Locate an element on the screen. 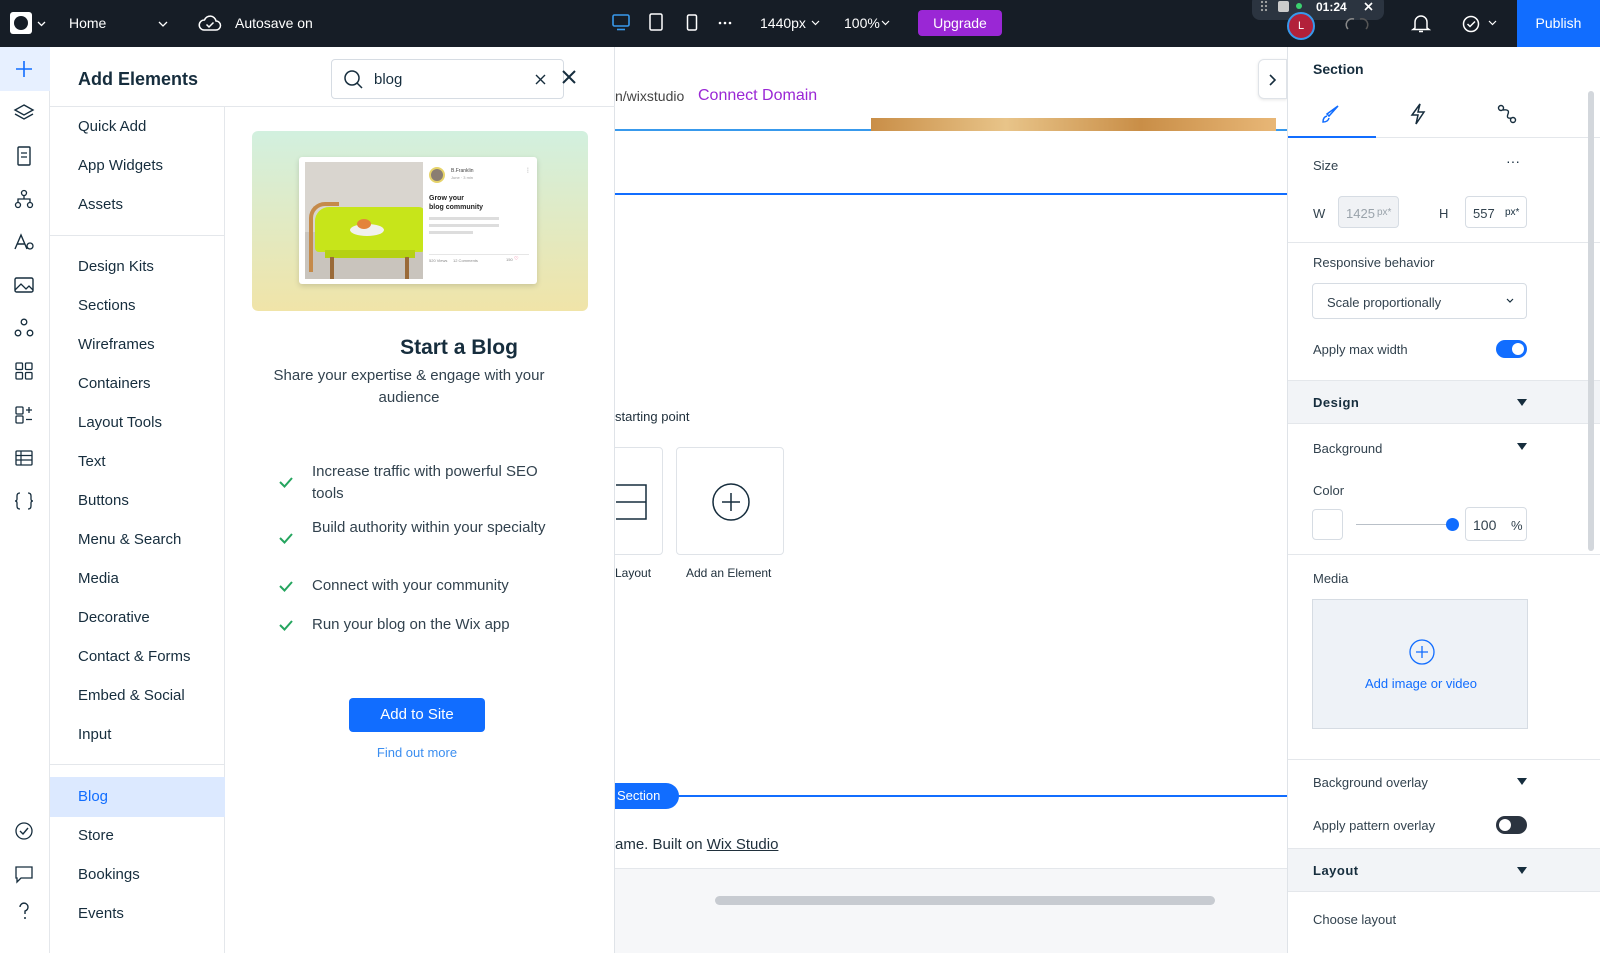 Image resolution: width=1600 pixels, height=953 pixels. plus-icon is located at coordinates (24, 69).